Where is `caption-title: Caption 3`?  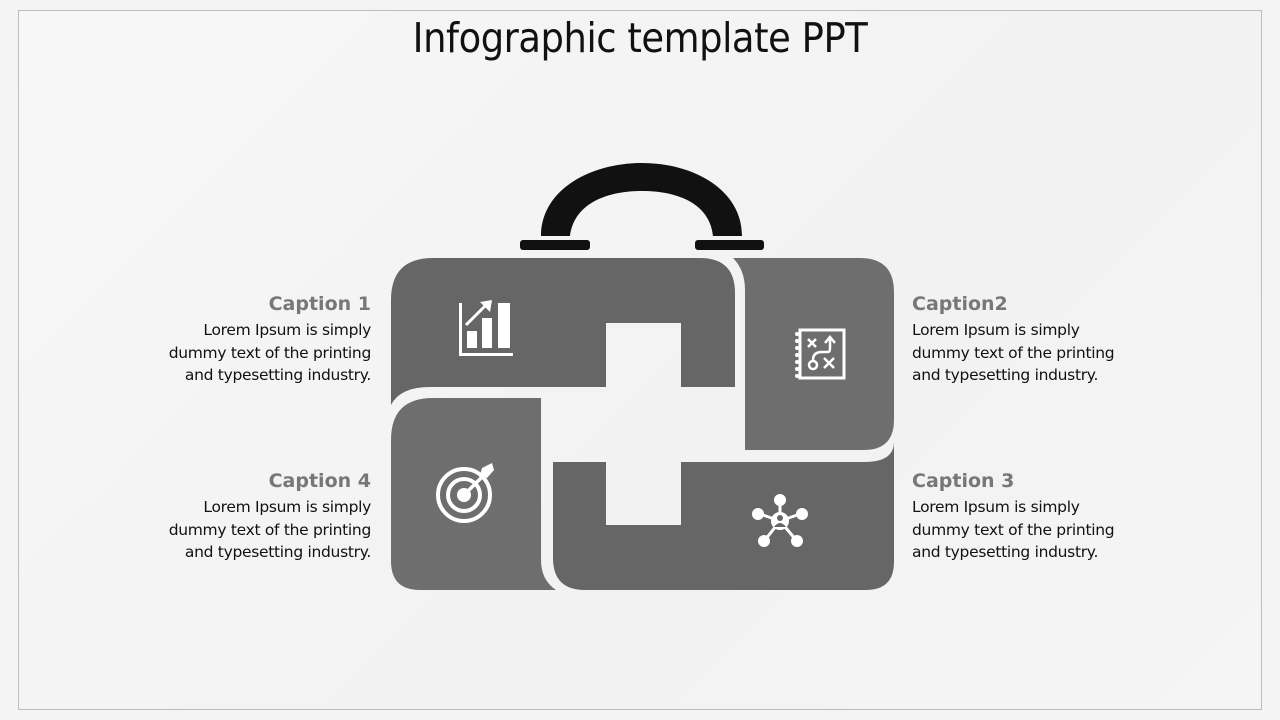
caption-title: Caption 3 is located at coordinates (963, 481).